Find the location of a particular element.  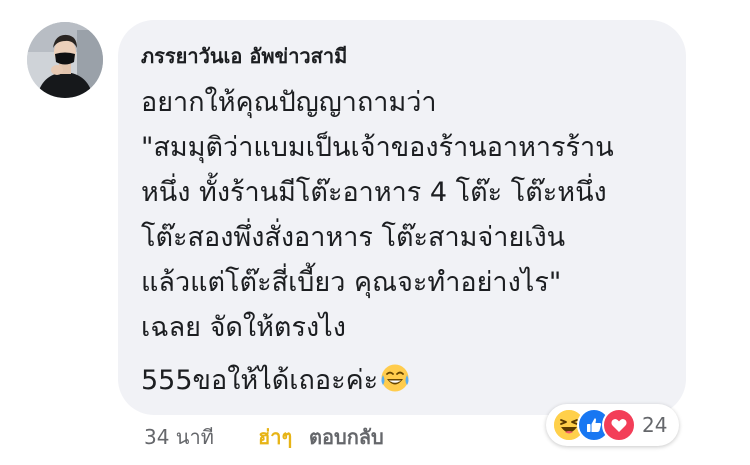

comment-text-line: เฉลย จัดให้ตรงไง is located at coordinates (243, 327).